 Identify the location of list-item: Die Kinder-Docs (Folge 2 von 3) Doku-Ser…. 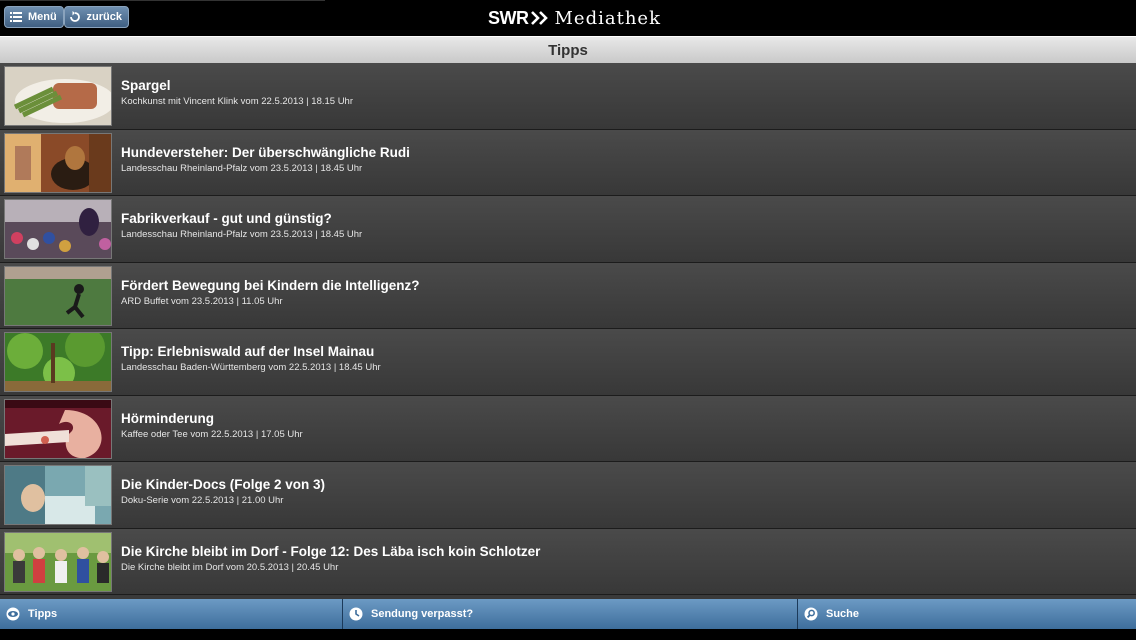
(568, 495).